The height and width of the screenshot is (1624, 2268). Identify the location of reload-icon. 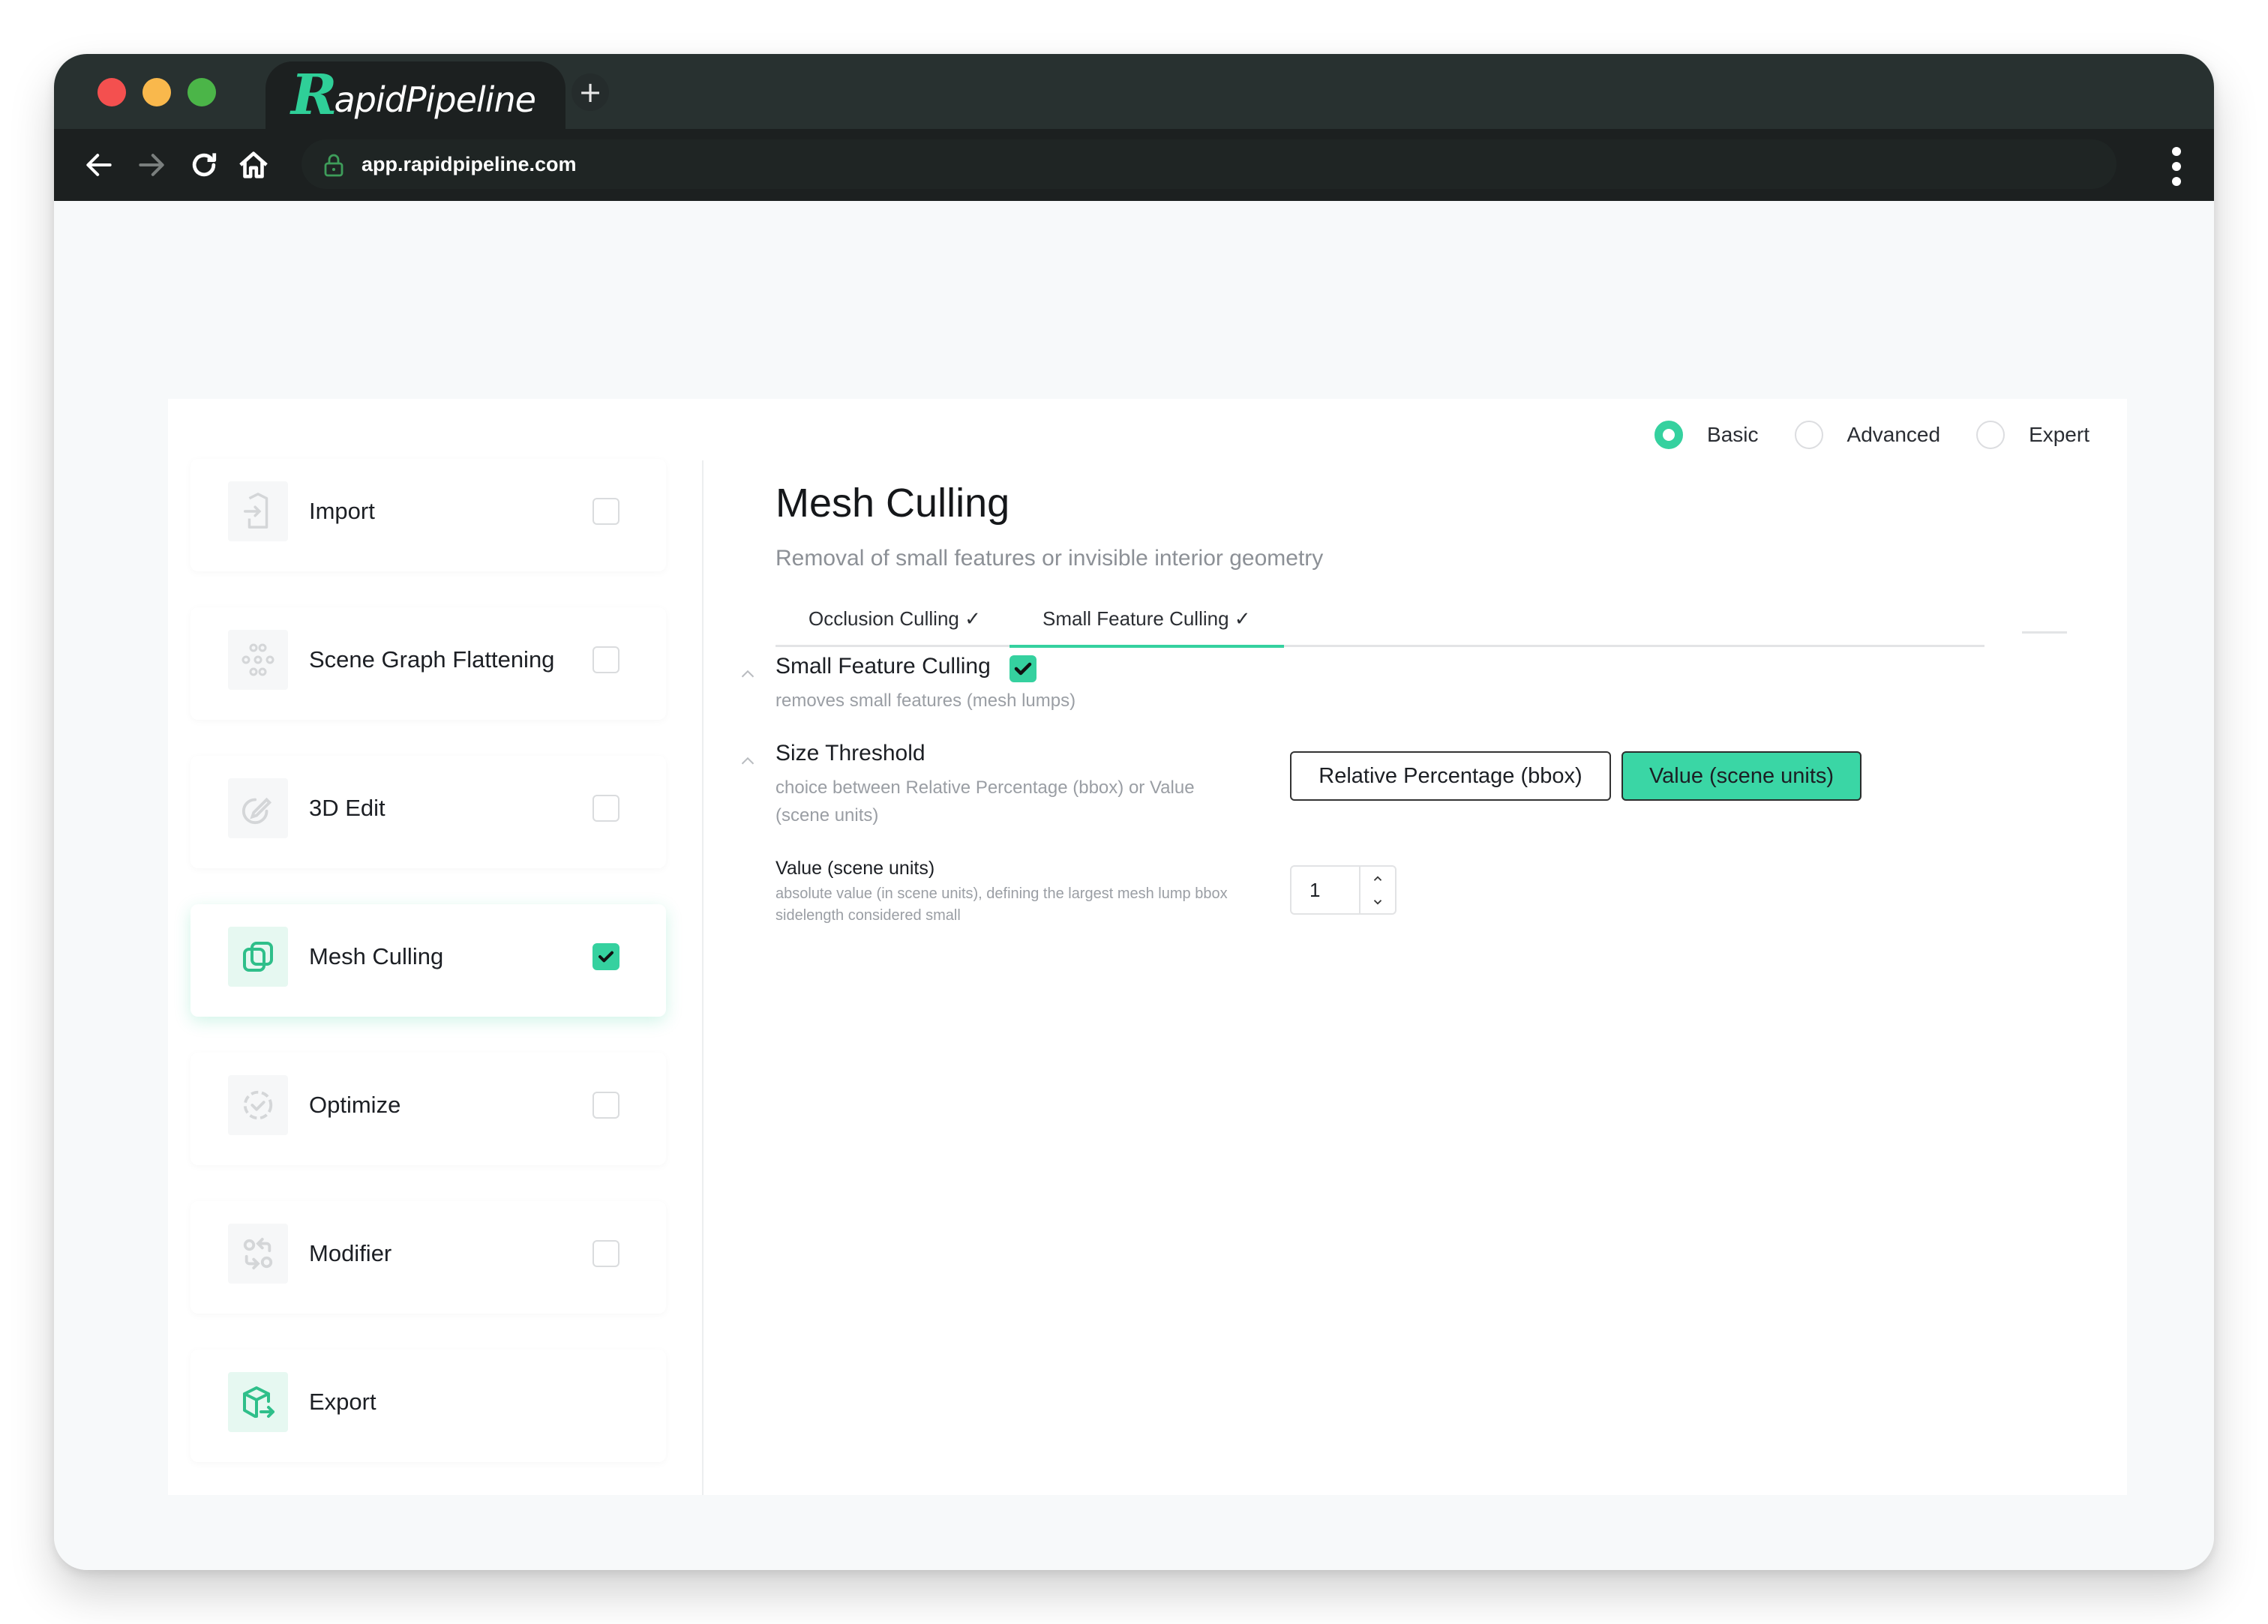
(204, 165).